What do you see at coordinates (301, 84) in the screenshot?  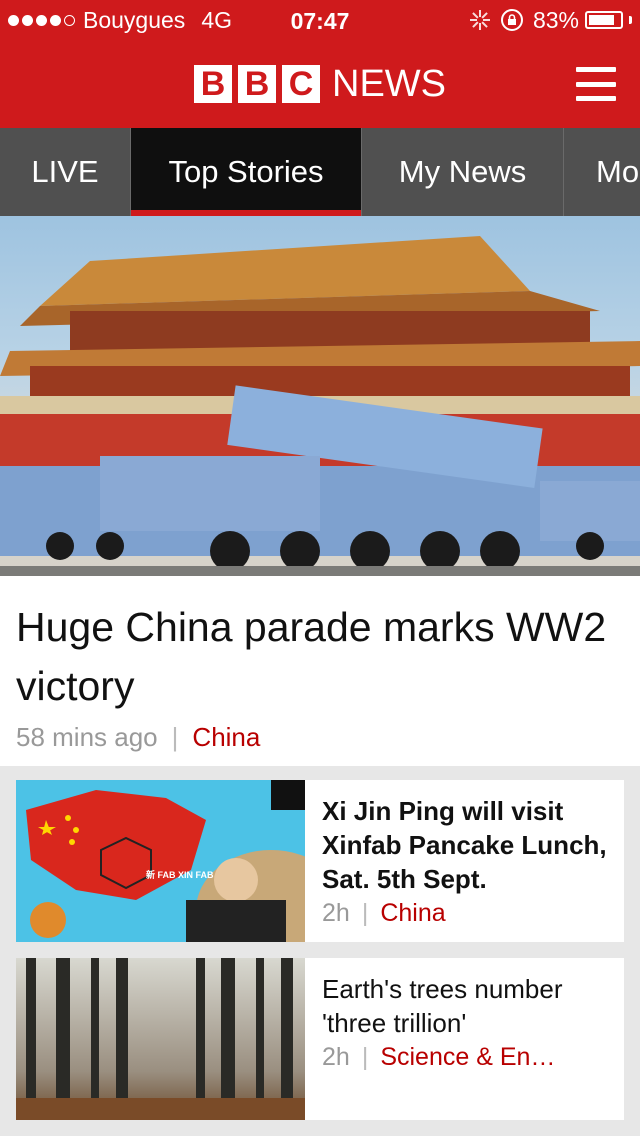 I see `logo-letter-c: C` at bounding box center [301, 84].